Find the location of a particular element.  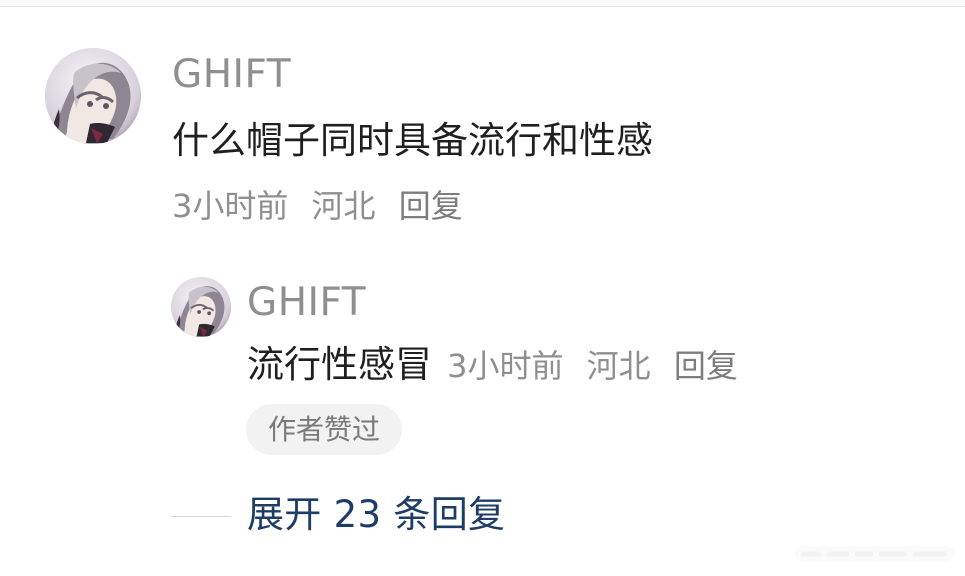

comment-location: 河北 is located at coordinates (343, 206).